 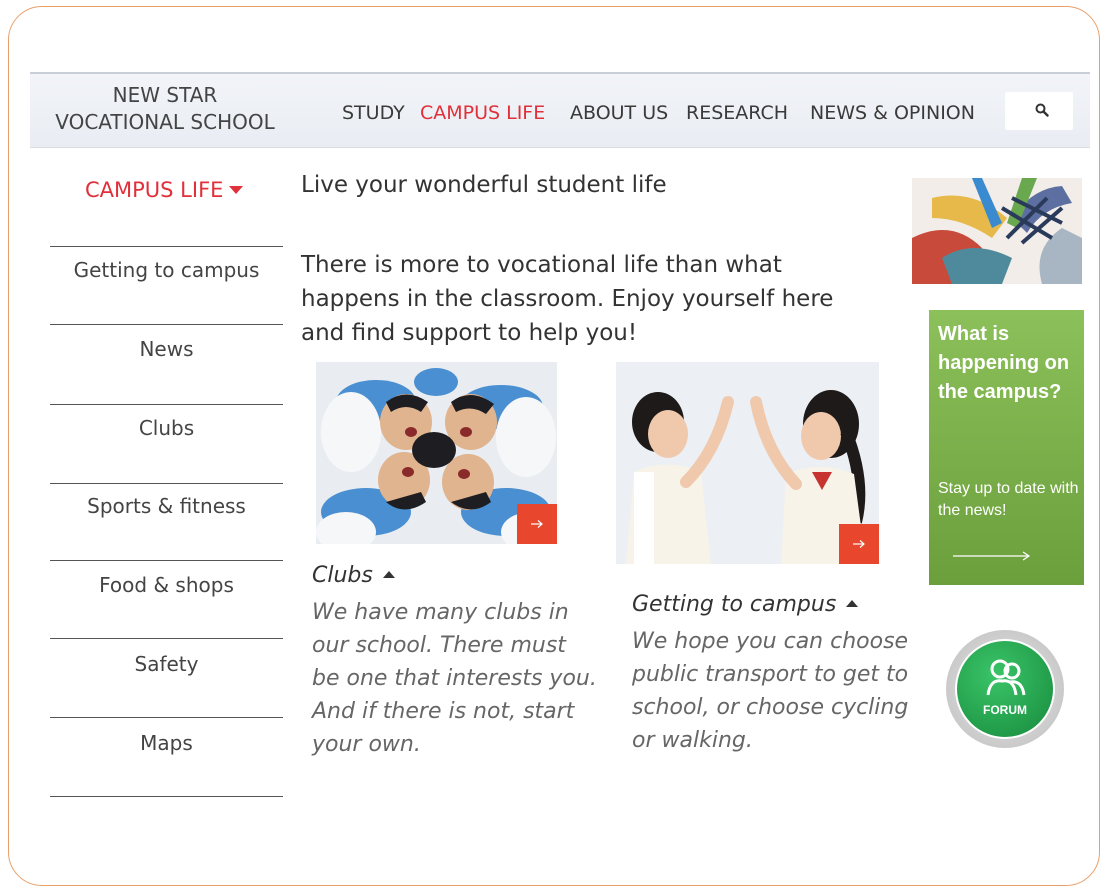 I want to click on search-button, so click(x=1039, y=111).